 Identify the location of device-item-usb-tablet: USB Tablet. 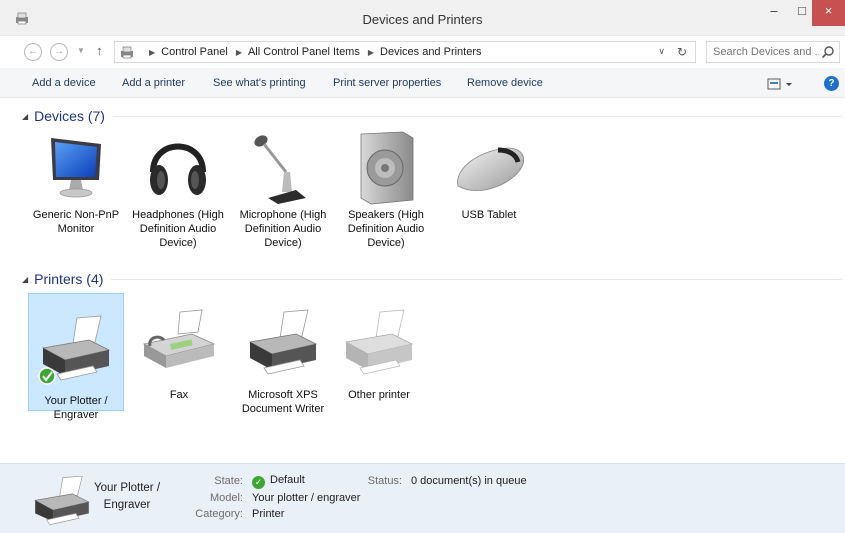
(489, 175).